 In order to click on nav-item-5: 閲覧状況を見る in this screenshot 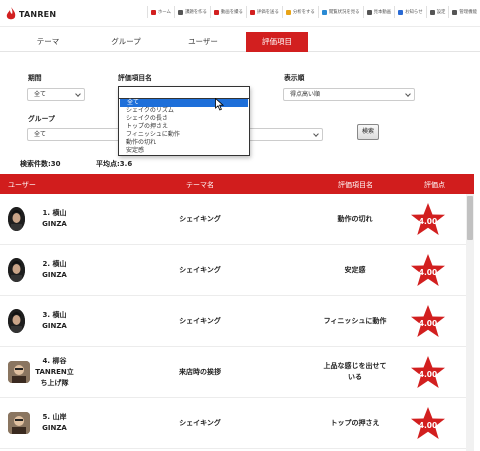, I will do `click(340, 12)`.